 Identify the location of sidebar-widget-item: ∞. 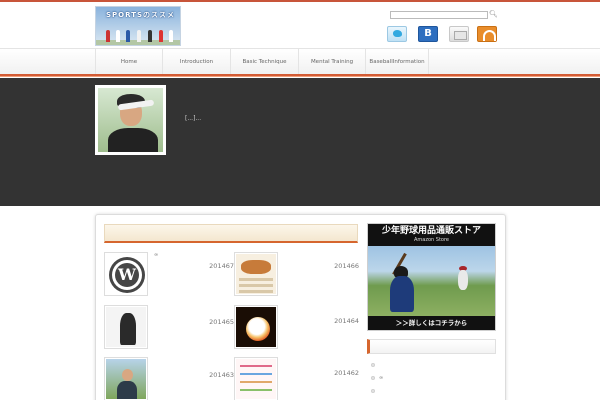
(433, 379).